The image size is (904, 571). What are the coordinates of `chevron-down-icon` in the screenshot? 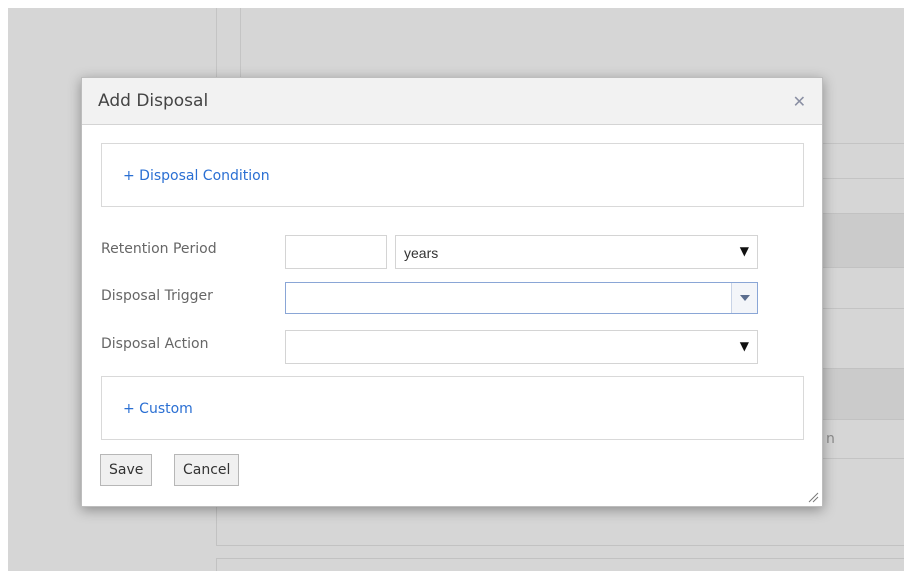 It's located at (745, 298).